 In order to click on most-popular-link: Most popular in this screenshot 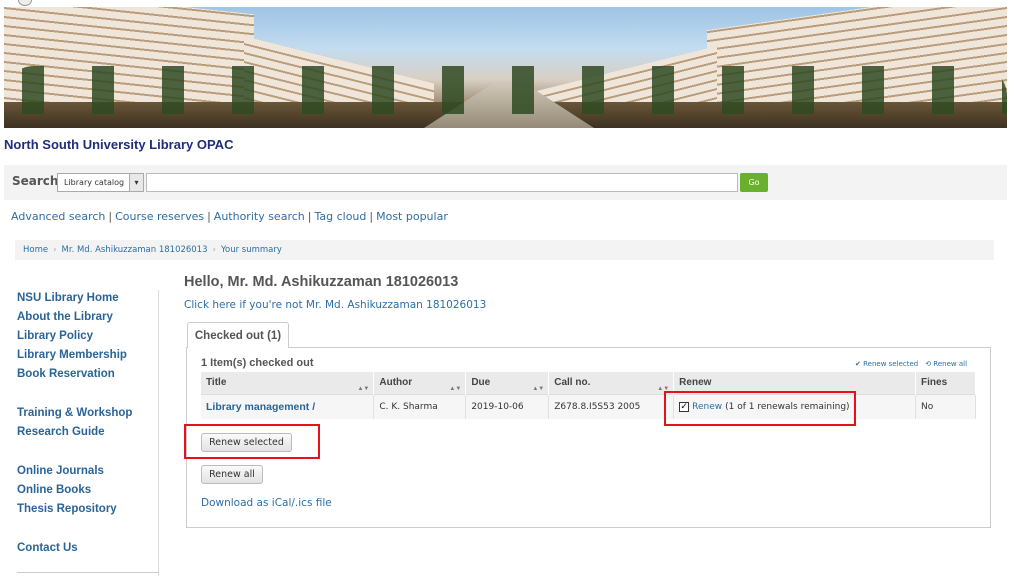, I will do `click(412, 216)`.